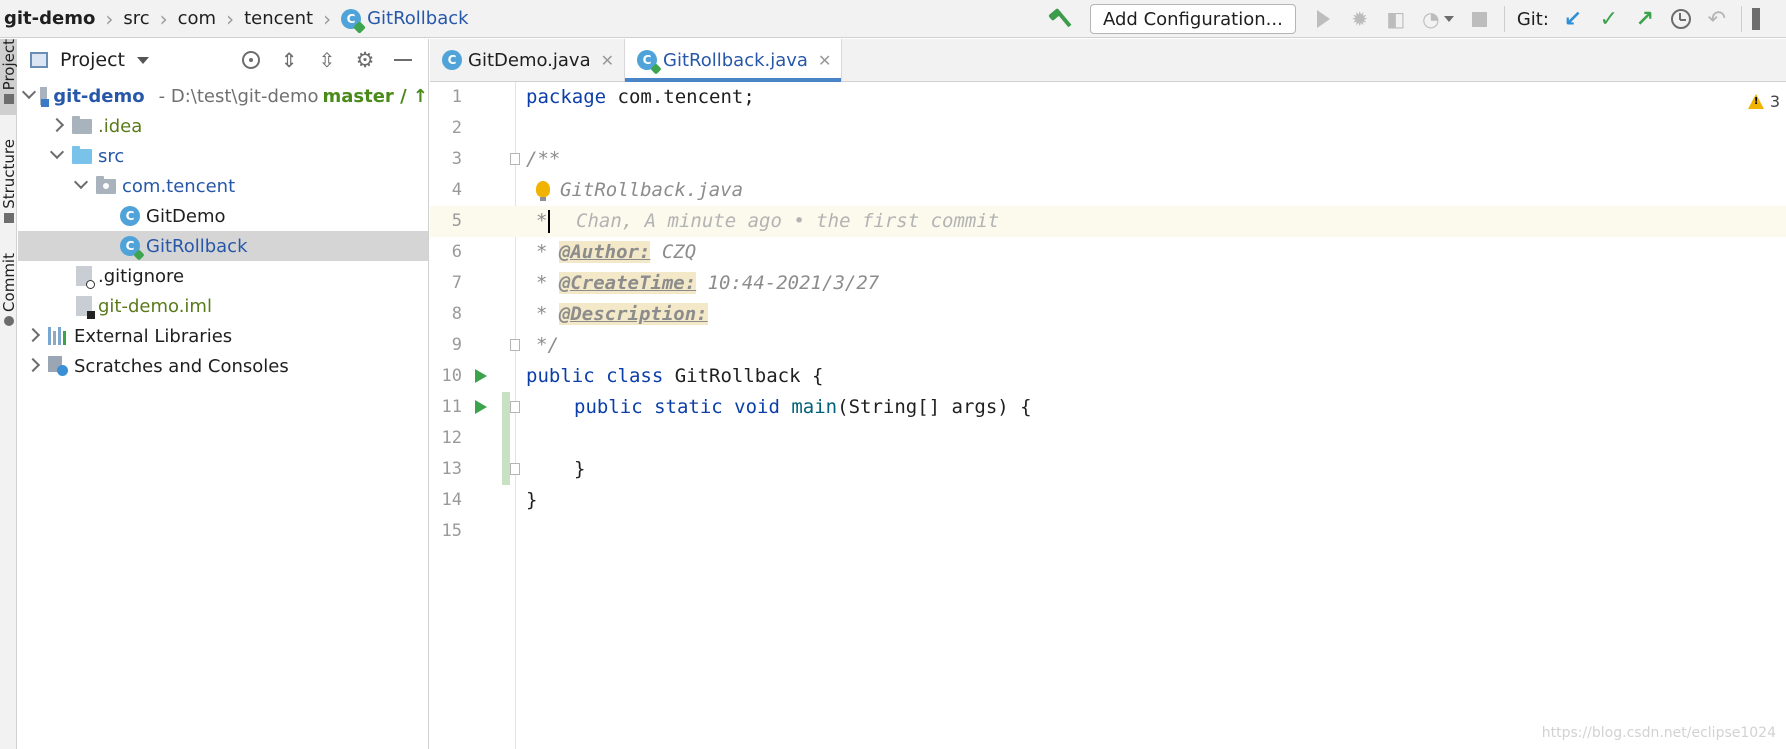  I want to click on search-everywhere-icon, so click(1755, 19).